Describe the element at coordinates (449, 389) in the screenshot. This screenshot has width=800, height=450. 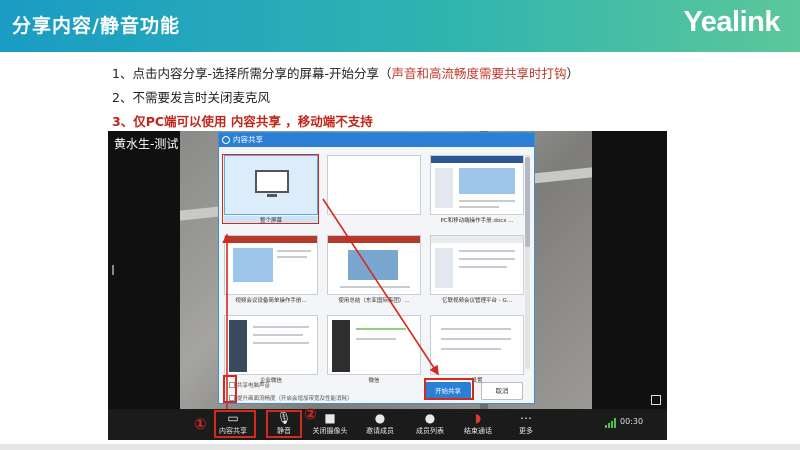
I see `highlight-start-button` at that location.